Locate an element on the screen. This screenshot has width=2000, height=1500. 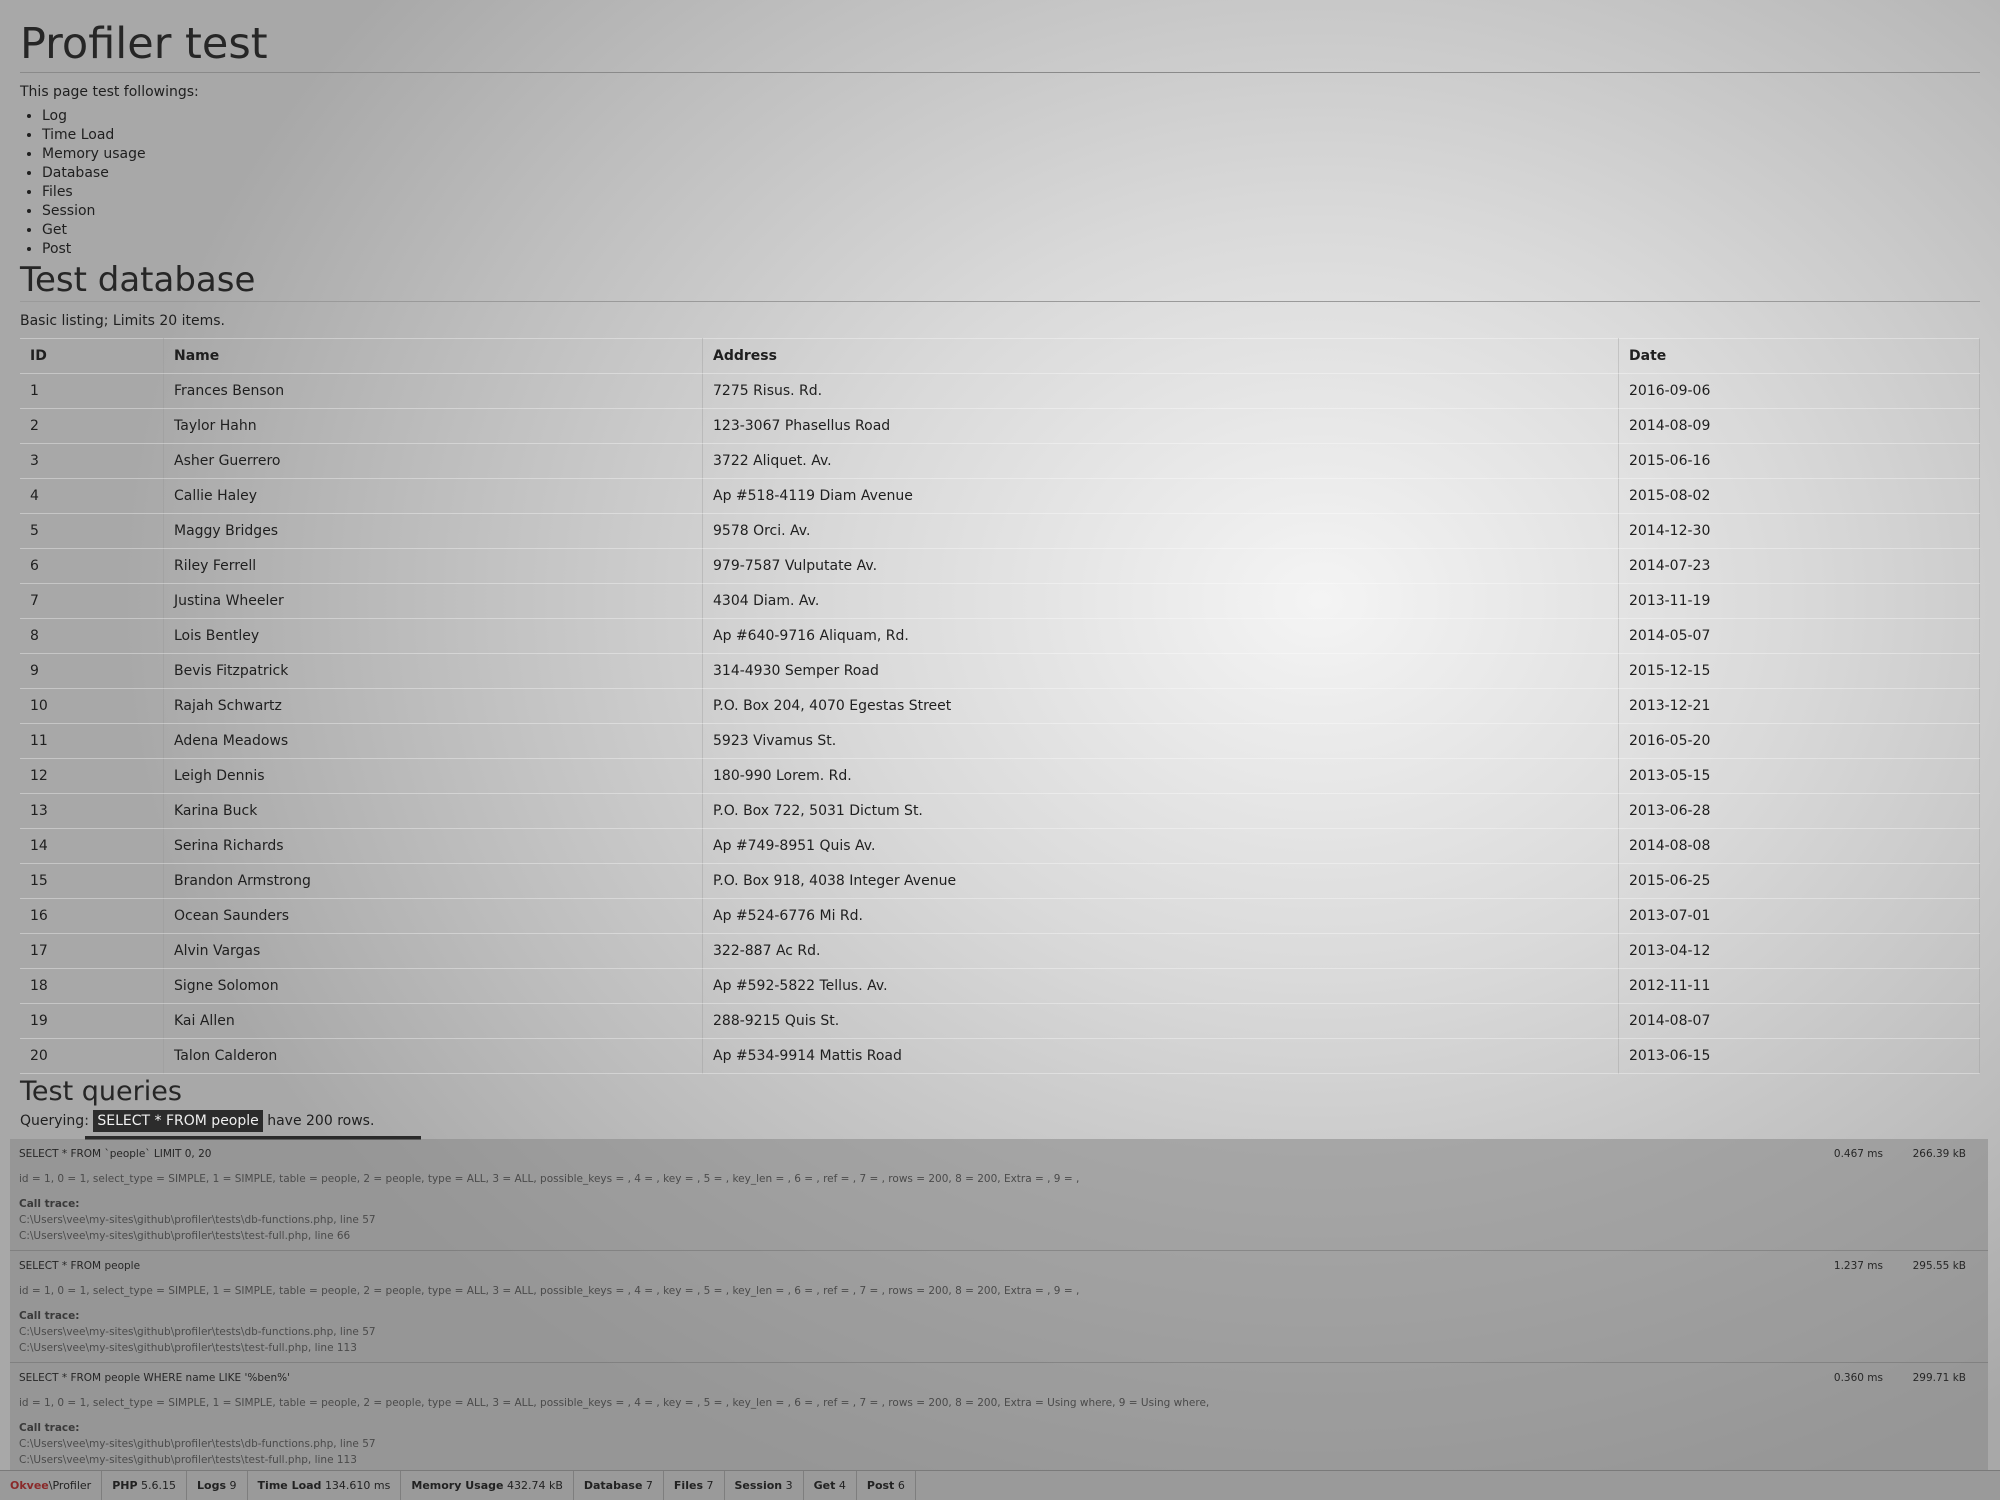
database-heading: Test database is located at coordinates (1000, 280).